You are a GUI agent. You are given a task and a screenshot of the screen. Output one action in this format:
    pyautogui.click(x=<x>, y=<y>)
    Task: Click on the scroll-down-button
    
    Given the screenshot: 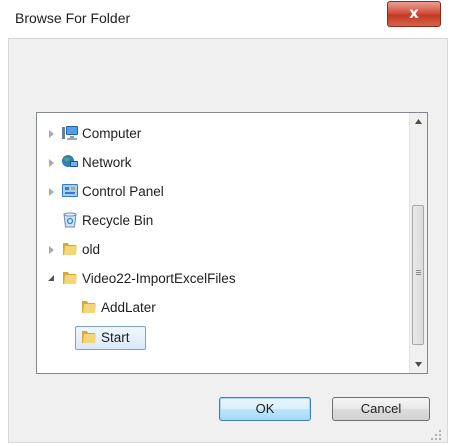 What is the action you would take?
    pyautogui.click(x=418, y=364)
    